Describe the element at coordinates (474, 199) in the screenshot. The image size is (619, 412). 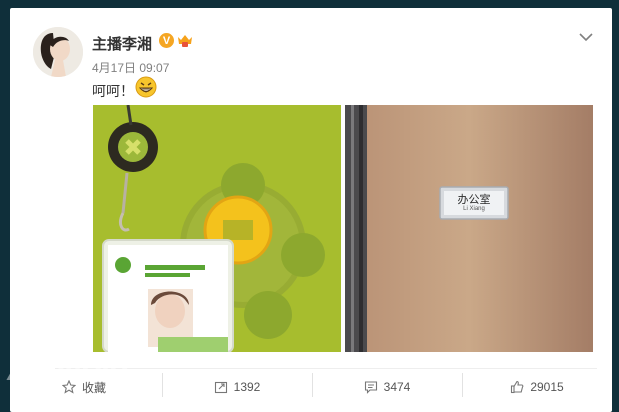
I see `door-sign-title: 办公室` at that location.